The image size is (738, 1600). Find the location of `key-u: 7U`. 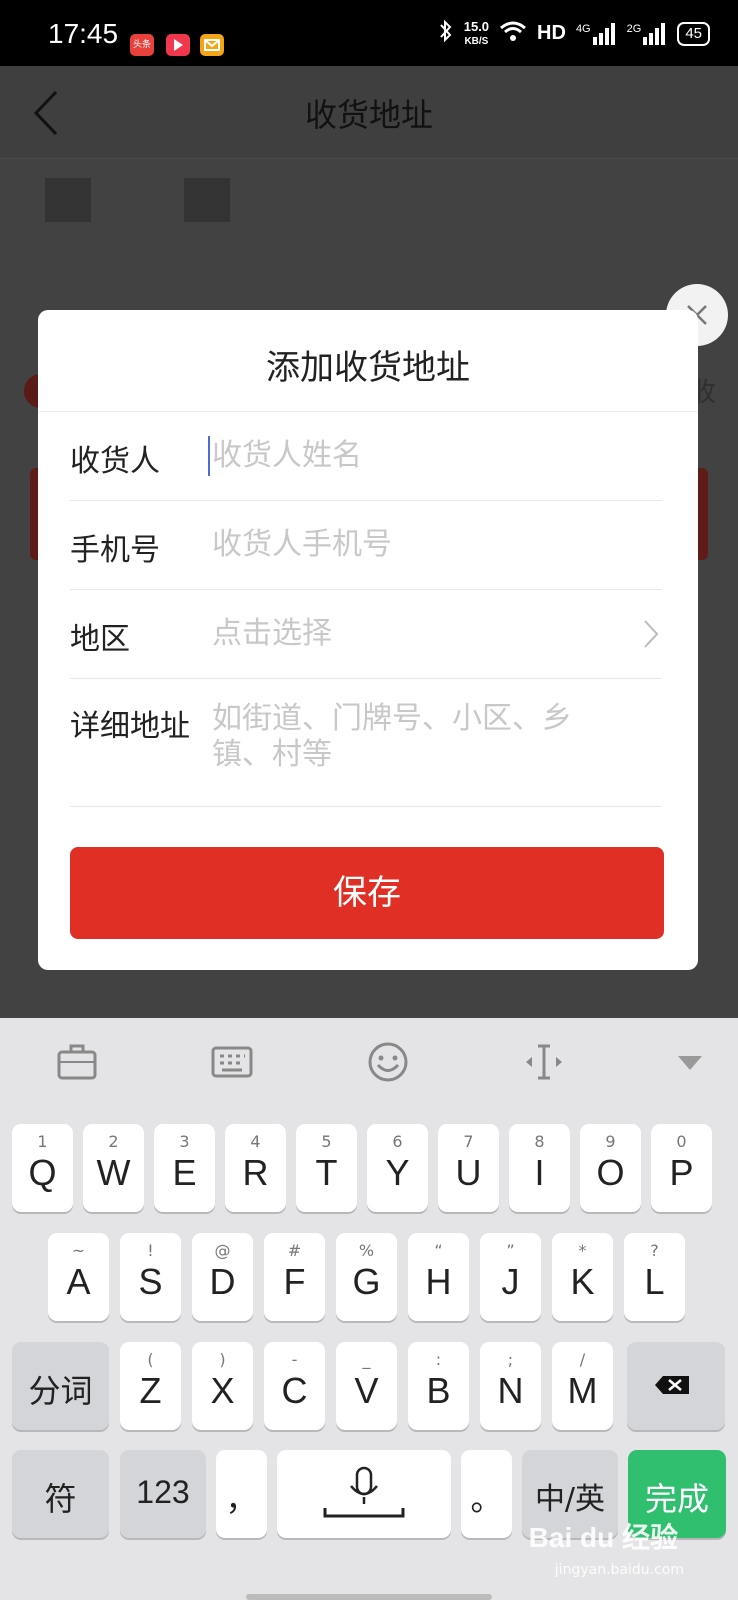

key-u: 7U is located at coordinates (468, 1168).